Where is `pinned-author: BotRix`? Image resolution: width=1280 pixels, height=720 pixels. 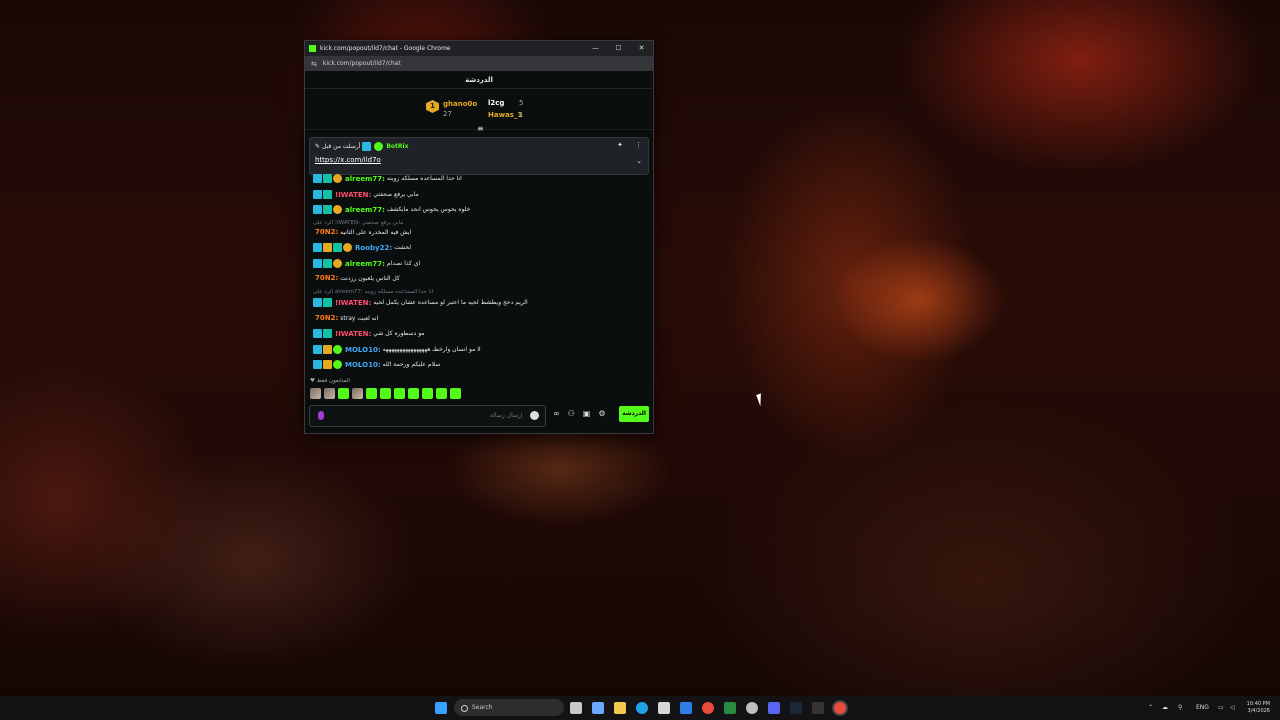
pinned-author: BotRix is located at coordinates (397, 146).